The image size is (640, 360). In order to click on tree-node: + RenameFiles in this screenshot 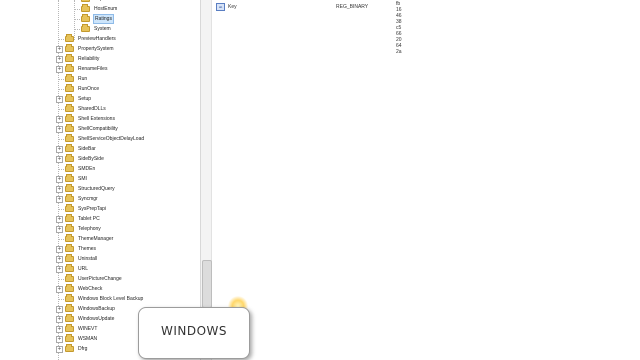, I will do `click(82, 69)`.